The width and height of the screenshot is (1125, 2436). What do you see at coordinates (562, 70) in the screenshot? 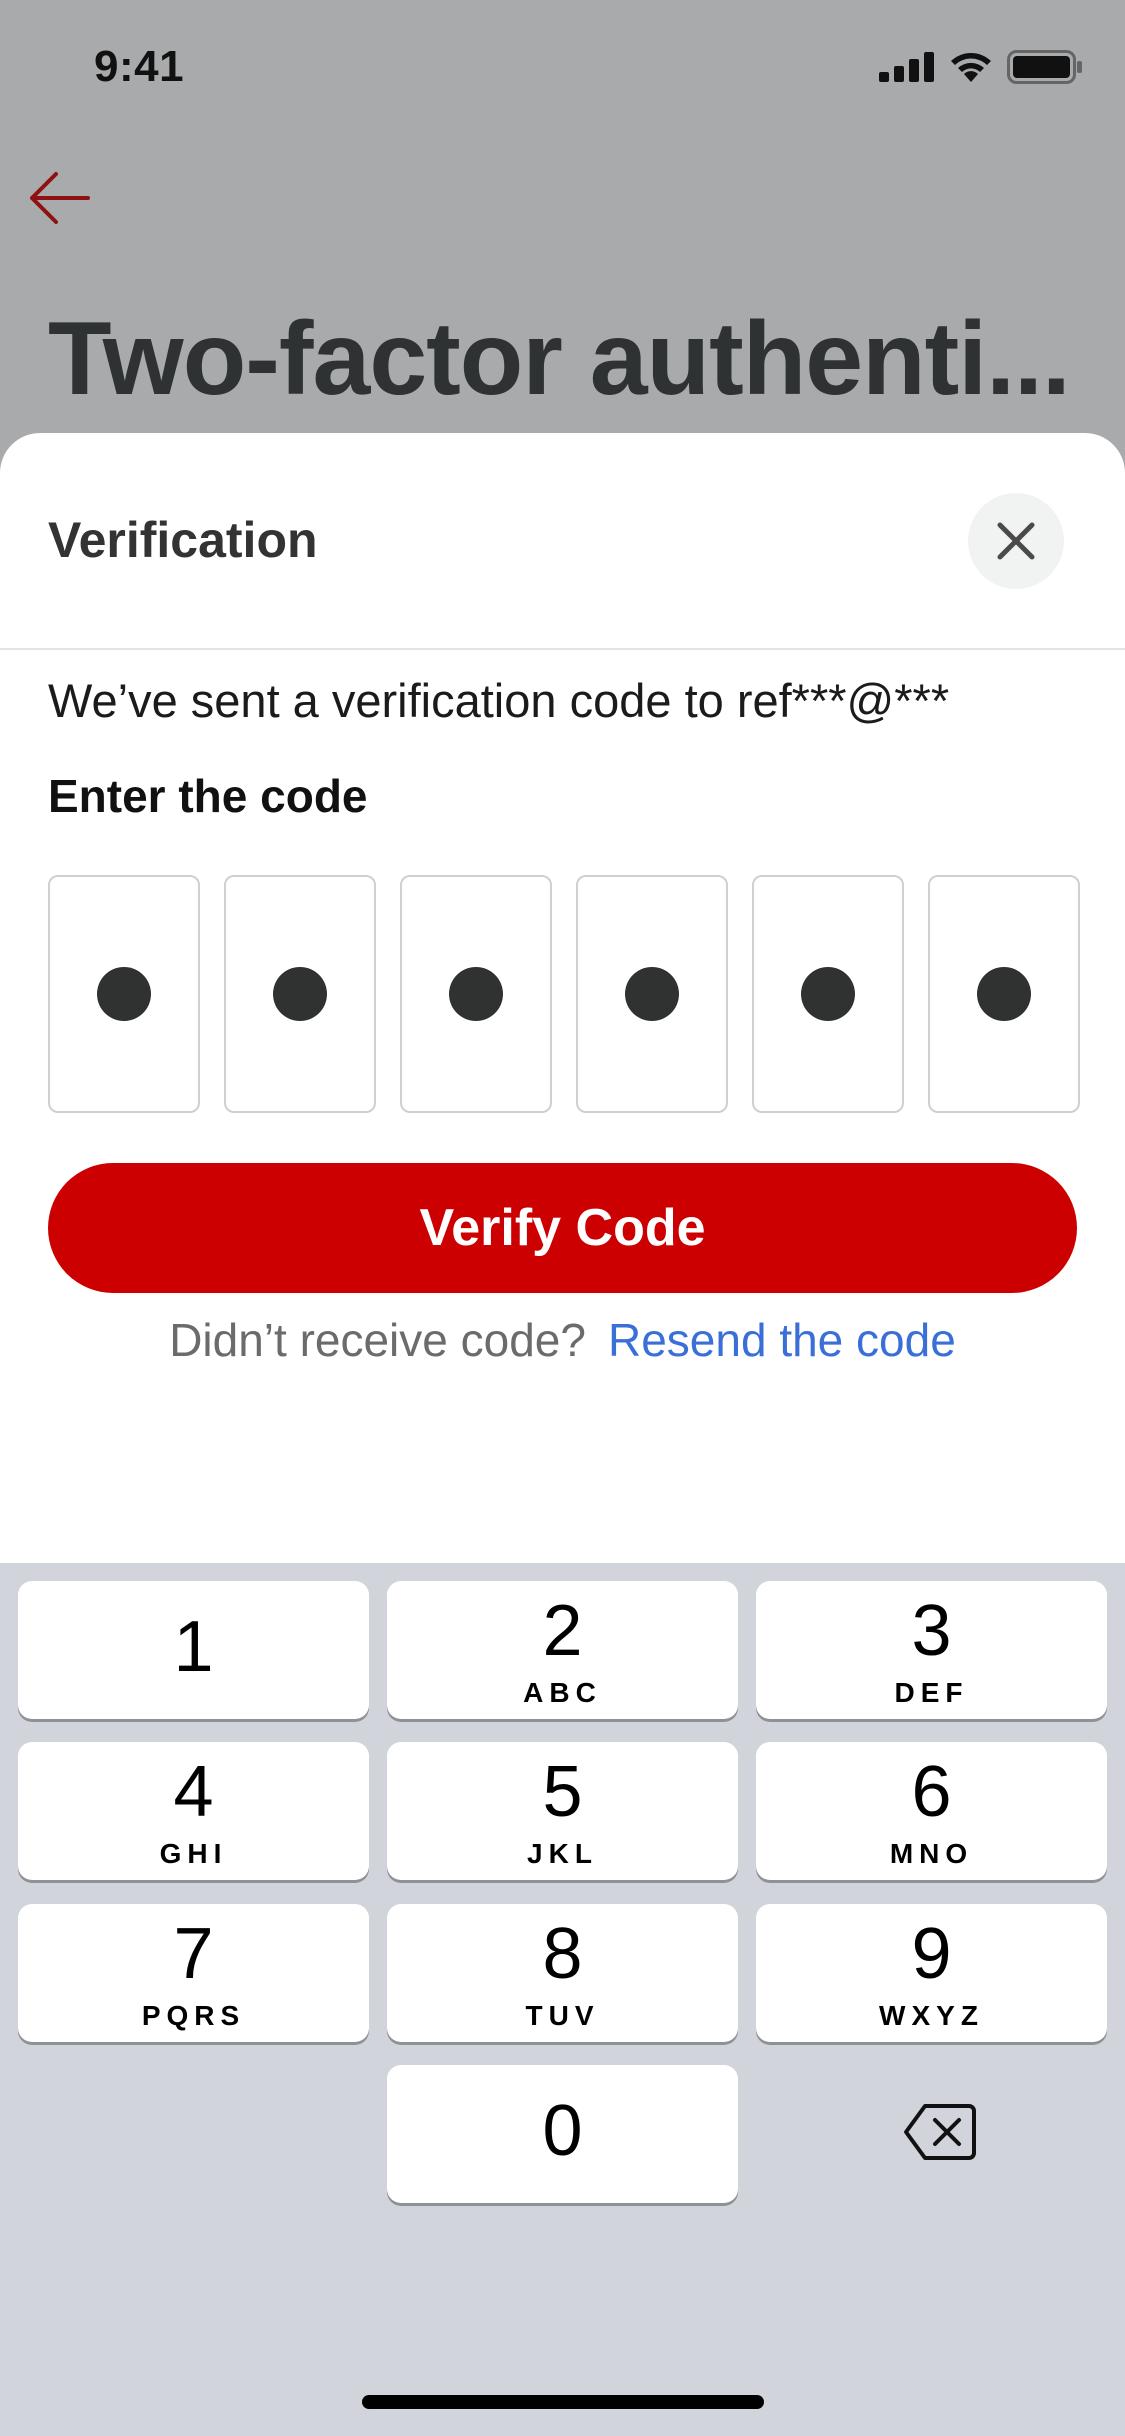
I see `status-bar: 9:41` at bounding box center [562, 70].